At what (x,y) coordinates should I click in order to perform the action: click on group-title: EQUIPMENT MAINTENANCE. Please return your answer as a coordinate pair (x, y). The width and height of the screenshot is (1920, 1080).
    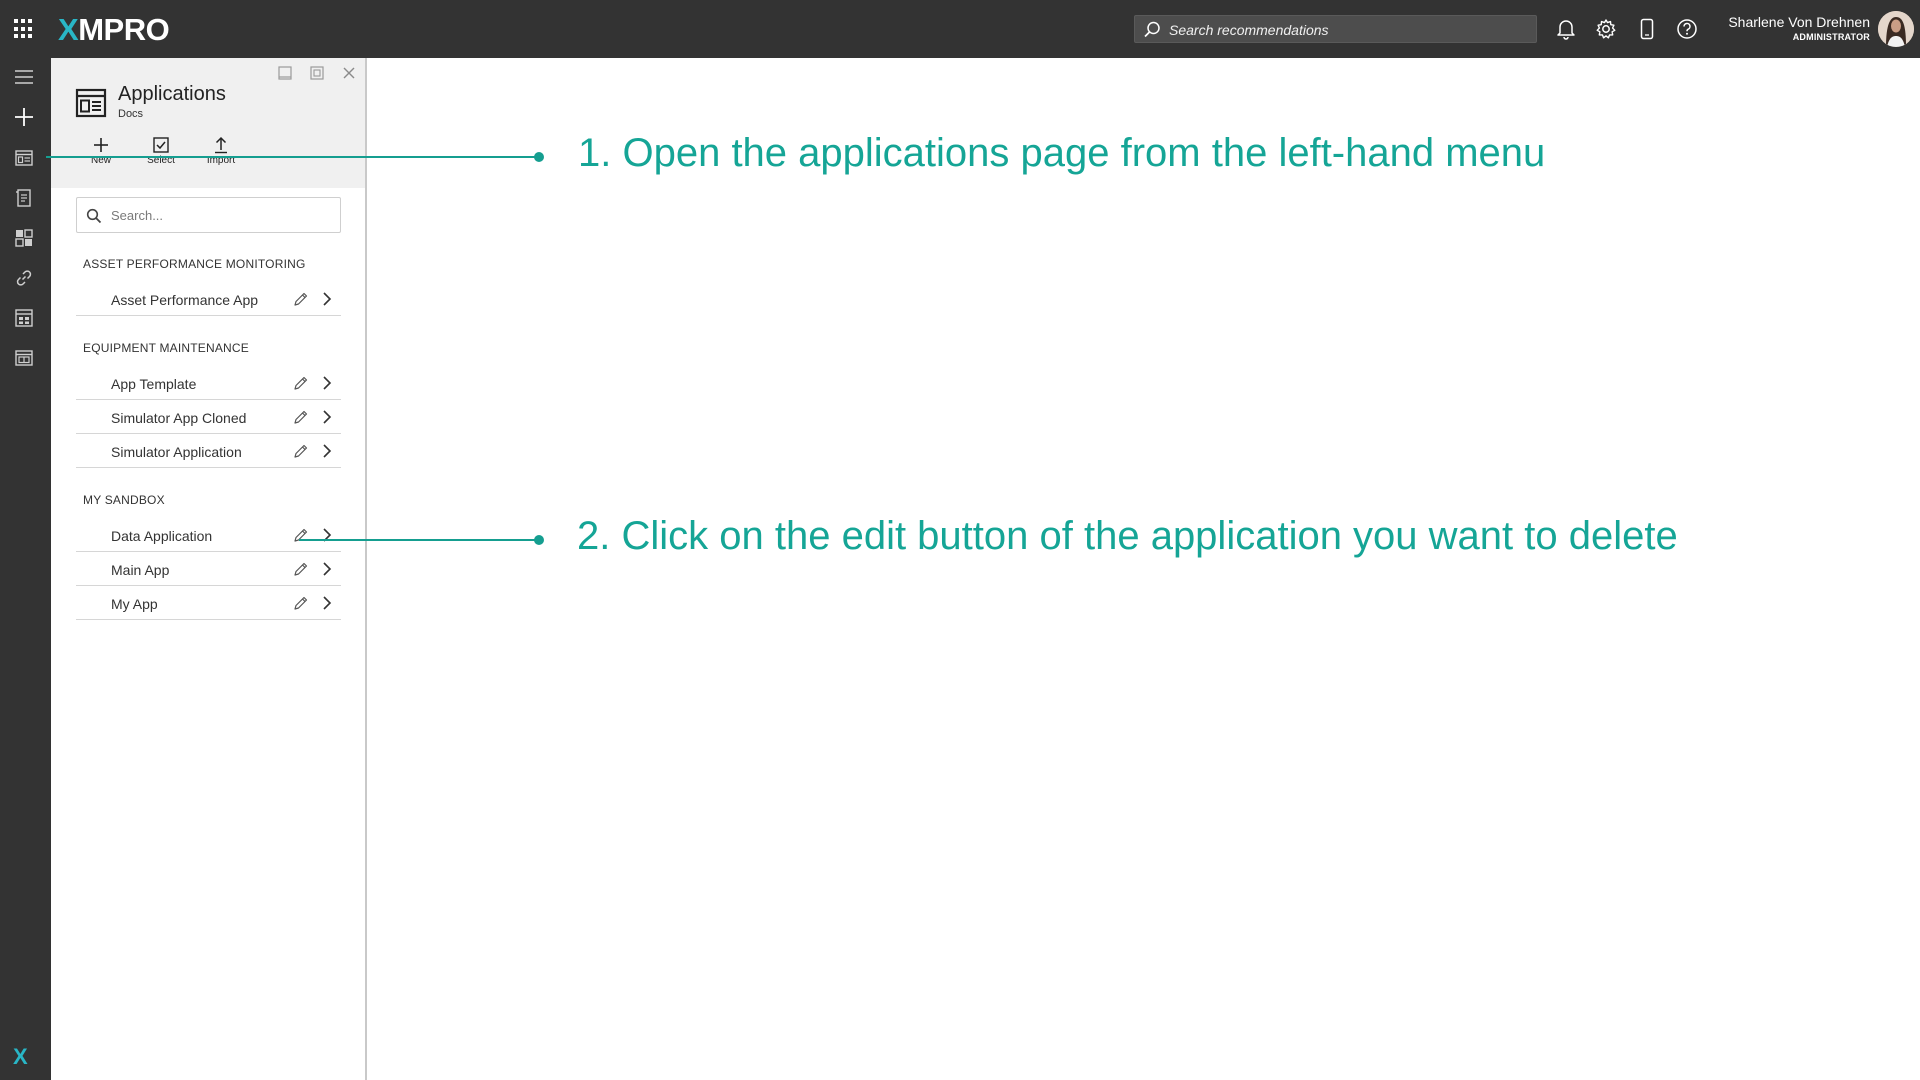
    Looking at the image, I should click on (166, 348).